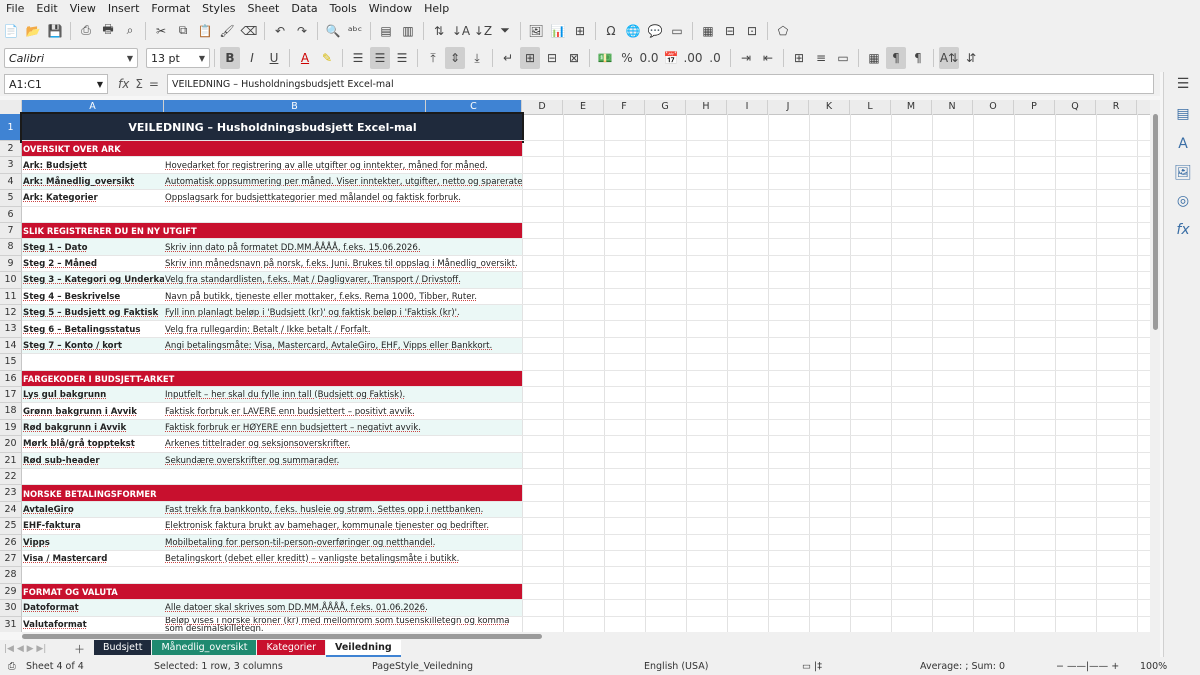  Describe the element at coordinates (715, 58) in the screenshot. I see `delete-decimal-icon: .0` at that location.